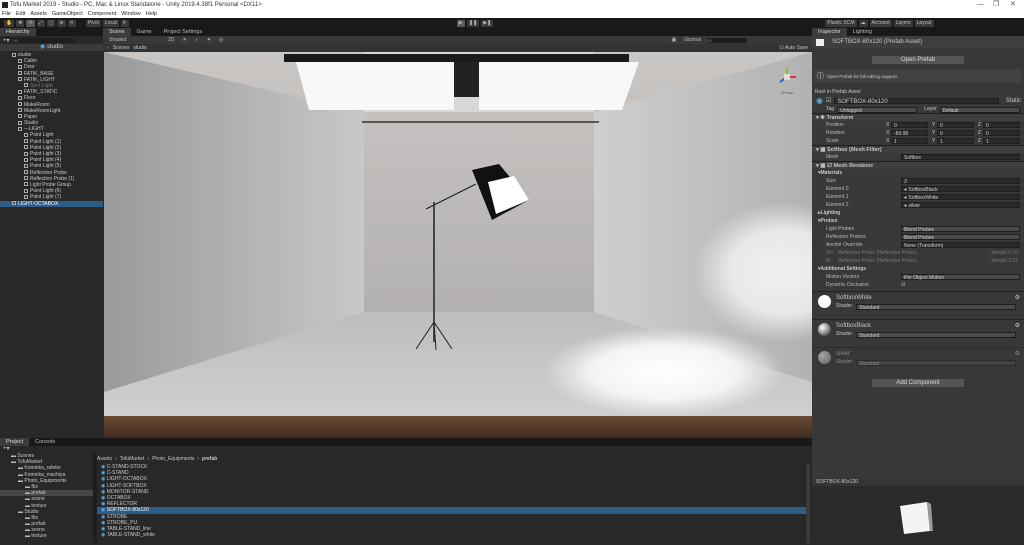 Image resolution: width=1024 pixels, height=545 pixels. I want to click on open-prefab-button: Open Prefab, so click(918, 60).